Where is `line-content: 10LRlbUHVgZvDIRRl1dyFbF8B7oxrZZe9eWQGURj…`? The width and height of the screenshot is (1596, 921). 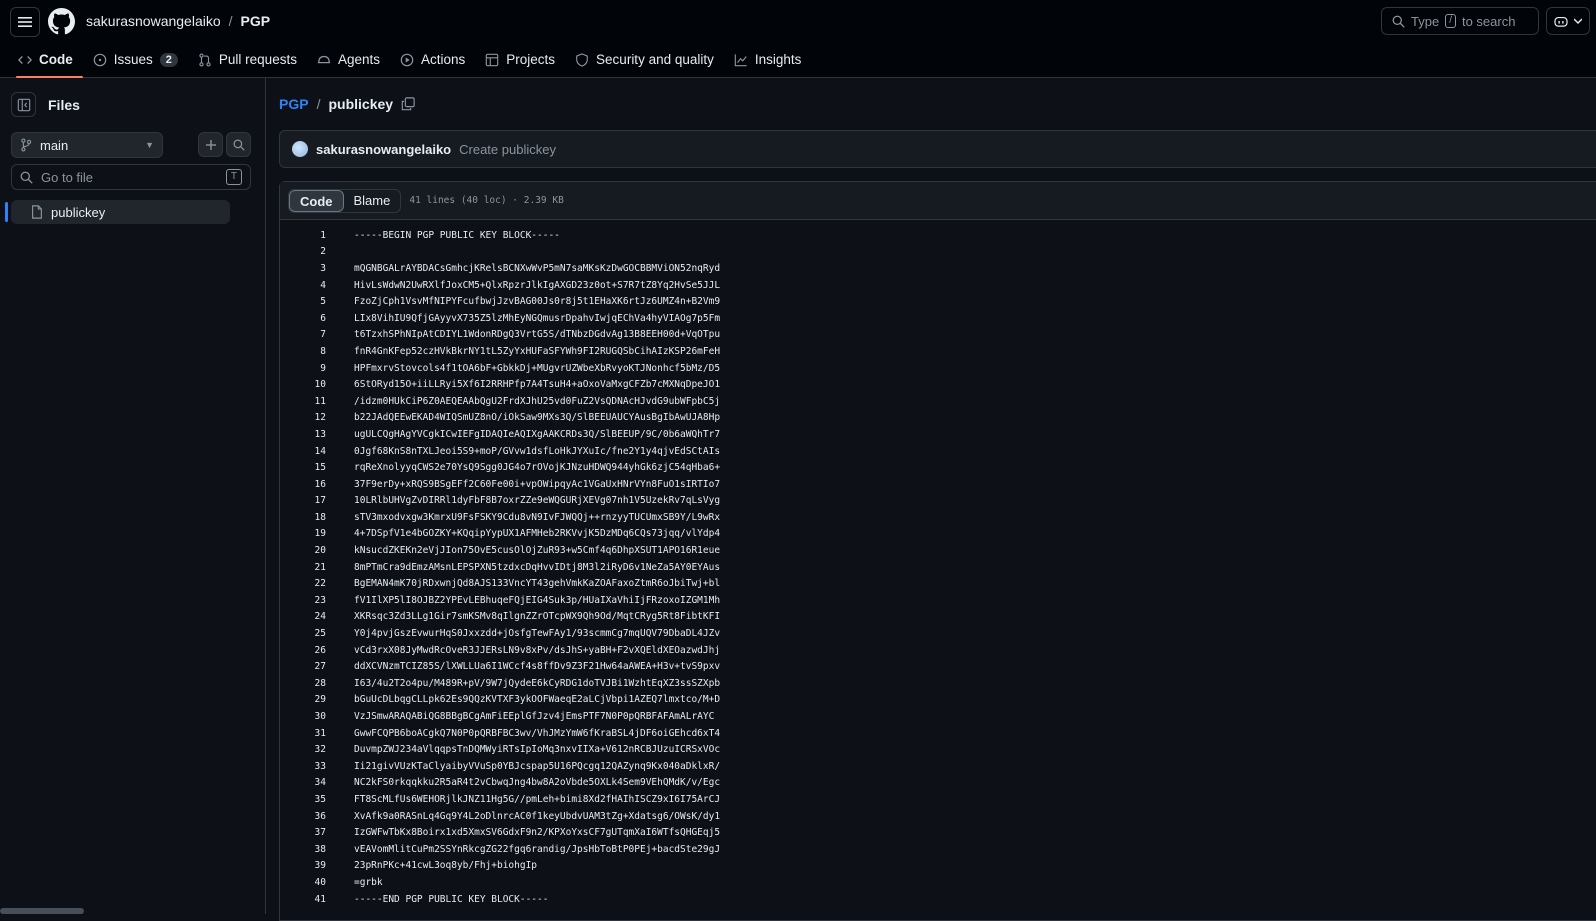 line-content: 10LRlbUHVgZvDIRRl1dyFbF8B7oxrZZe9eWQGURj… is located at coordinates (537, 501).